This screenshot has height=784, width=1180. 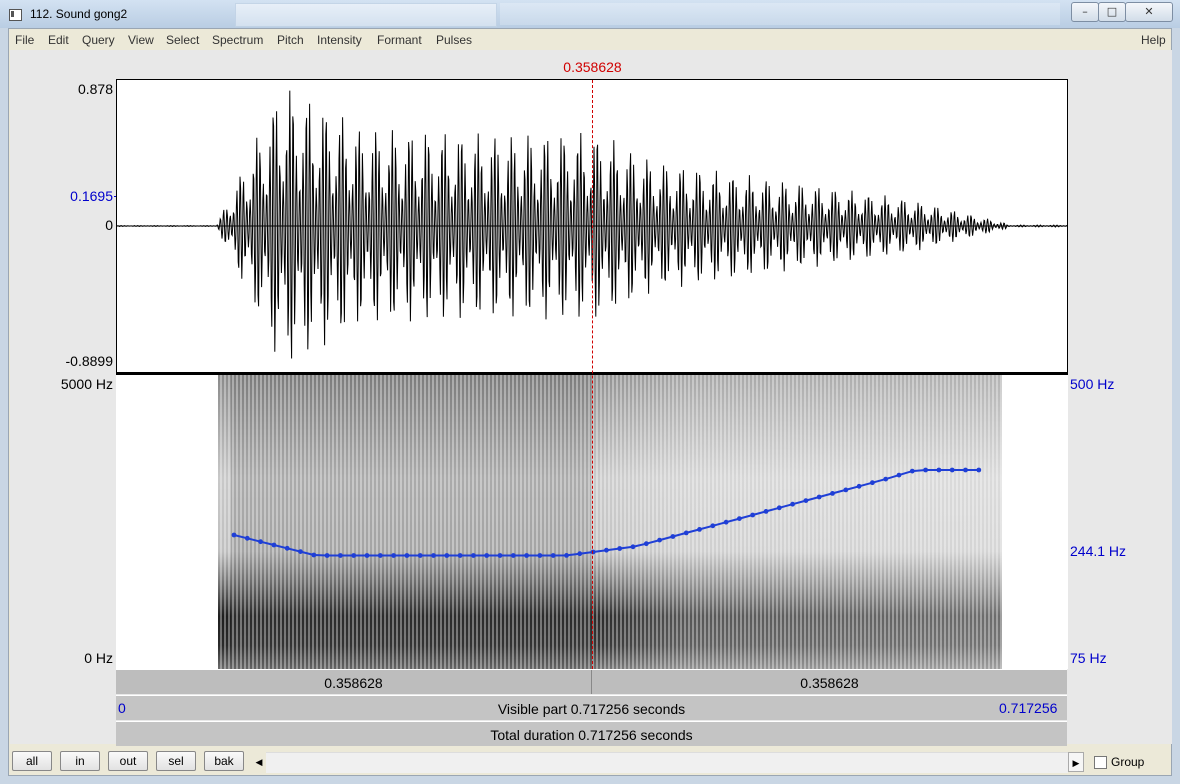 I want to click on segment-left-duration: 0.358628, so click(x=354, y=682).